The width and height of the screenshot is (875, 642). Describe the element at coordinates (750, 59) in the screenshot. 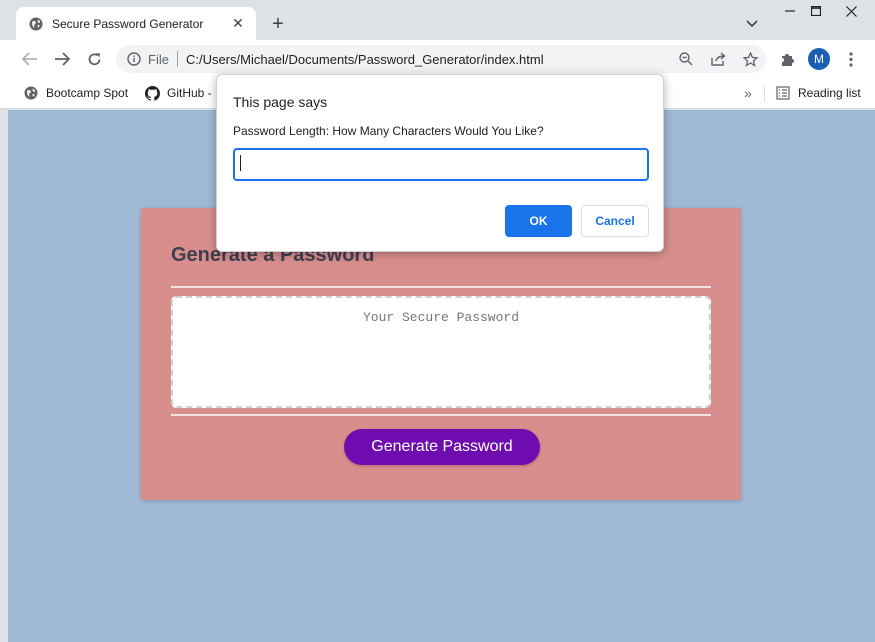

I see `star-icon` at that location.